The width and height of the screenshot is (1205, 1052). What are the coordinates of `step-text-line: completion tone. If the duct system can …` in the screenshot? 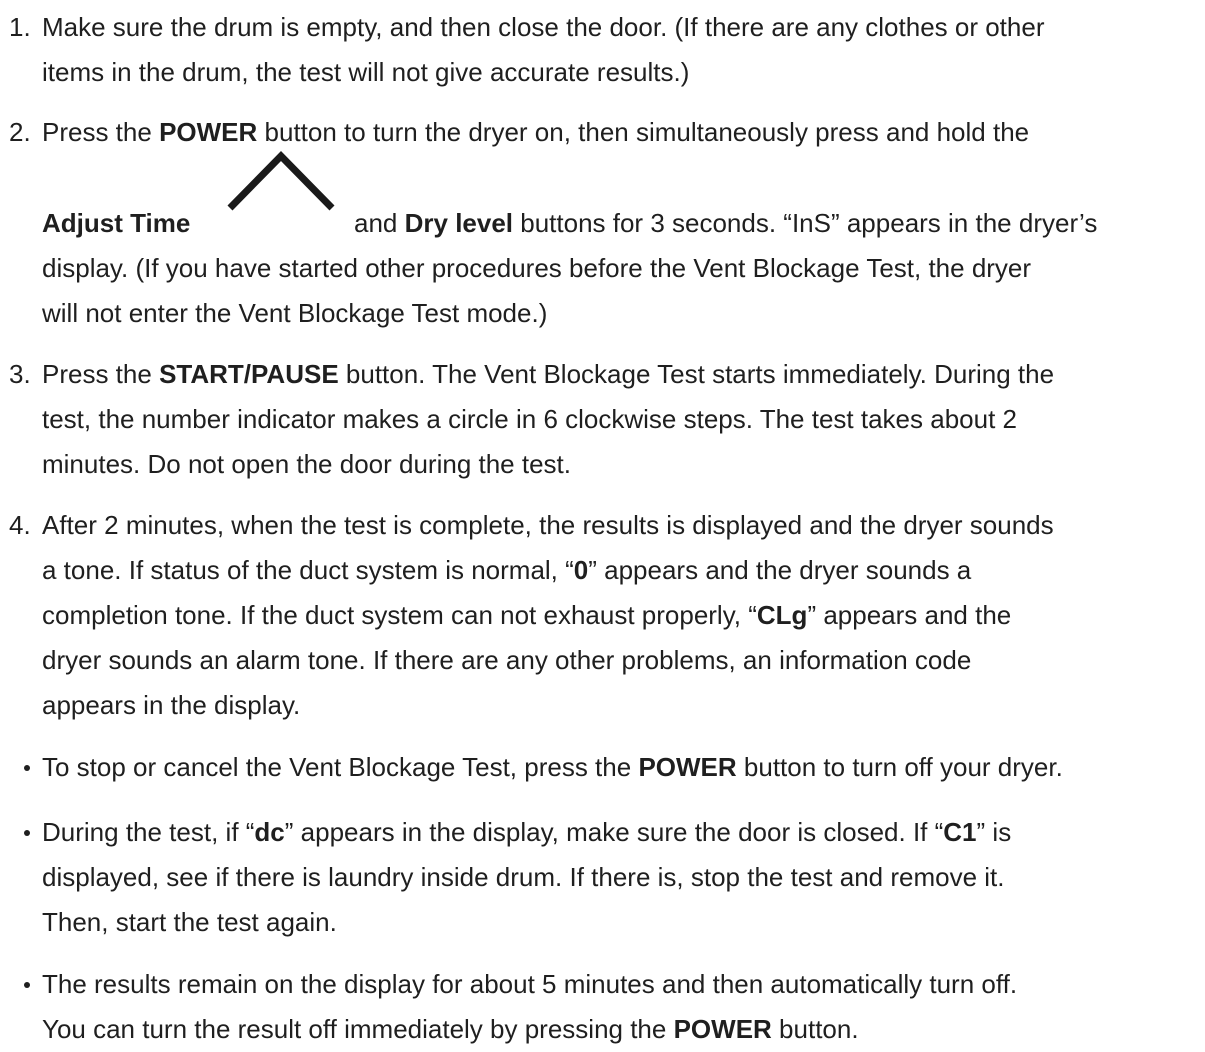 It's located at (527, 615).